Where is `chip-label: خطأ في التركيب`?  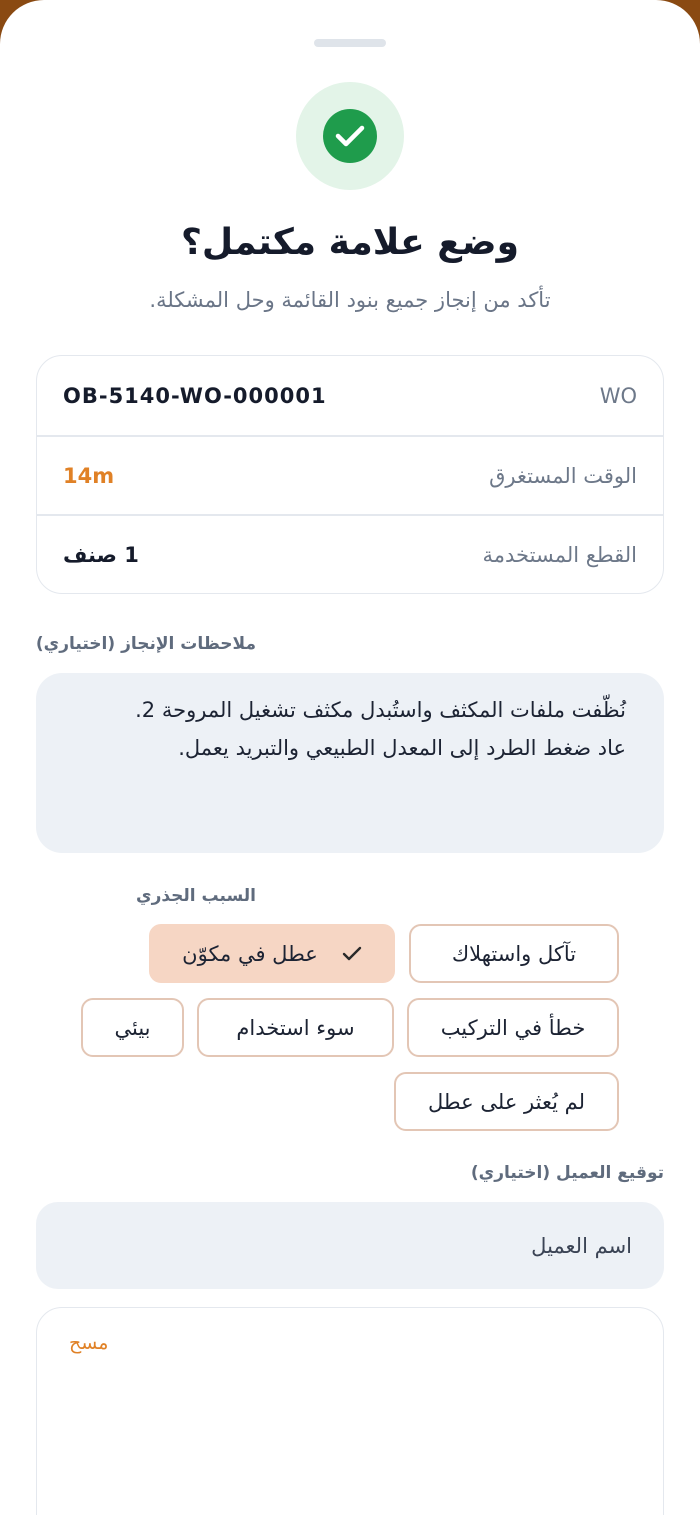 chip-label: خطأ في التركيب is located at coordinates (513, 1027).